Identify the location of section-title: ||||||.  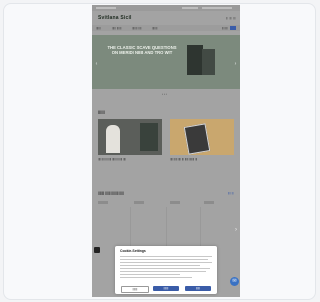
(101, 111).